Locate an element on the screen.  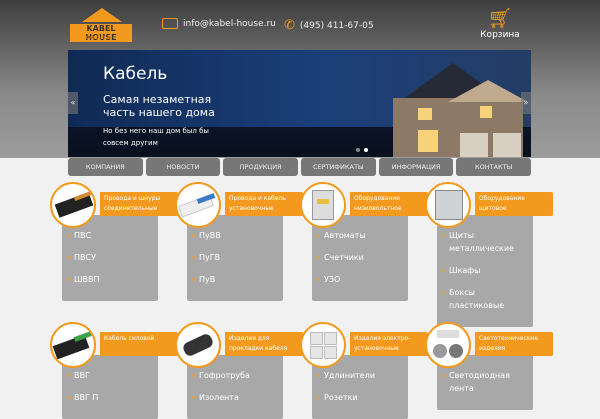
logo: KABEL HOUSE electric cables & wires is located at coordinates (102, 25).